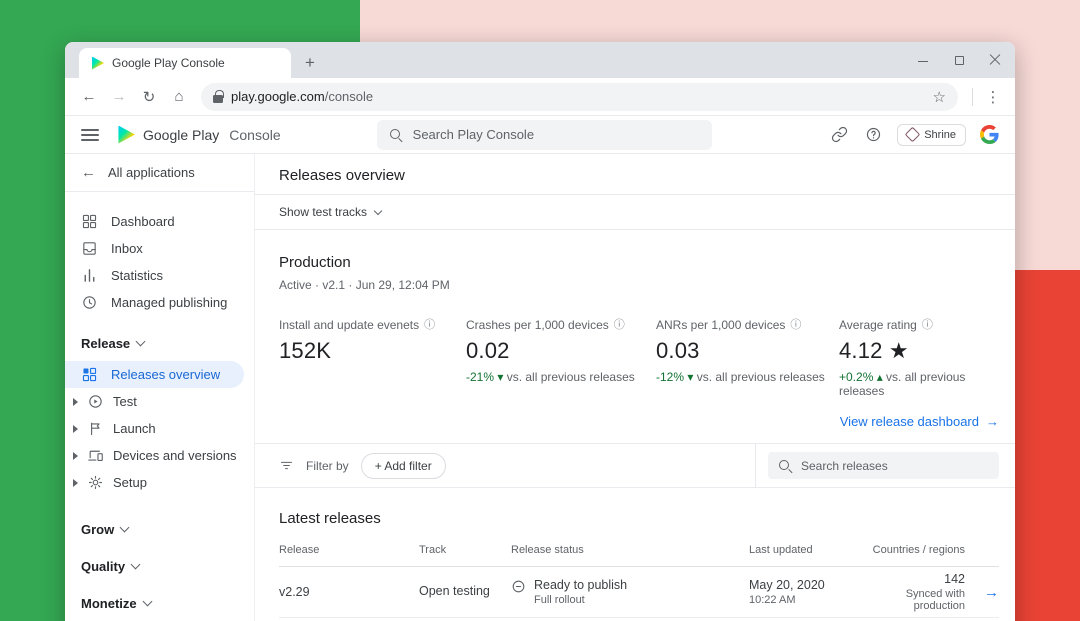 This screenshot has width=1080, height=621. What do you see at coordinates (454, 591) in the screenshot?
I see `track-name: Open testing` at bounding box center [454, 591].